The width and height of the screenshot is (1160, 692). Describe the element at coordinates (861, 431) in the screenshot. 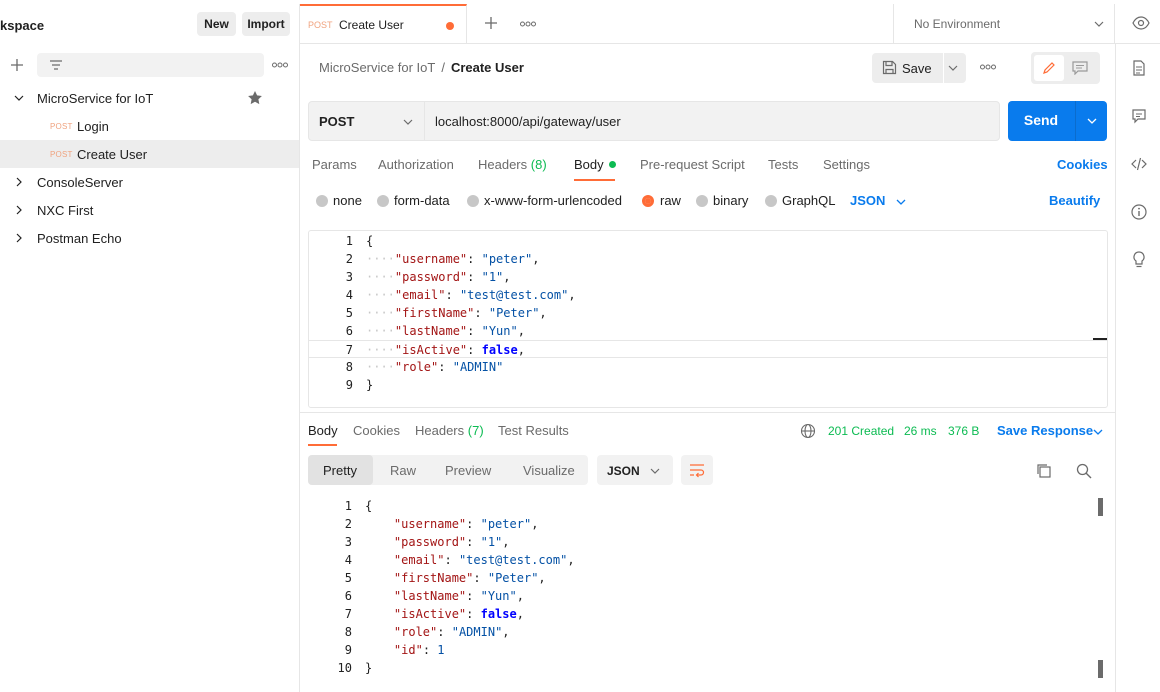

I see `response-status: 201 Created` at that location.